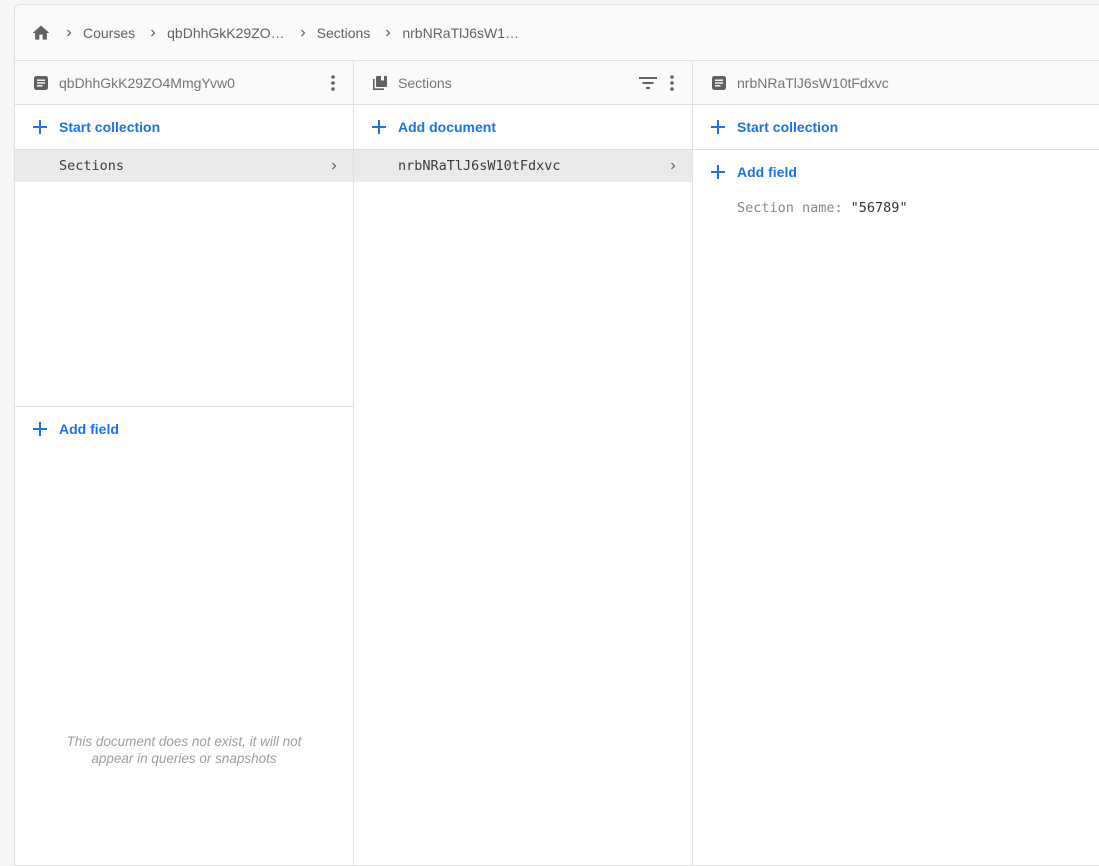 This screenshot has width=1099, height=866. I want to click on breadcrumb-item-courses: Courses, so click(109, 33).